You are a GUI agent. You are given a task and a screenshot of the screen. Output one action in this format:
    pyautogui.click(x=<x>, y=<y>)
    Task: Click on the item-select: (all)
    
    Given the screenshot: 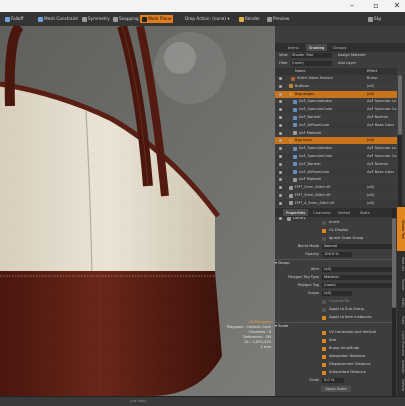 What is the action you would take?
    pyautogui.click(x=357, y=269)
    